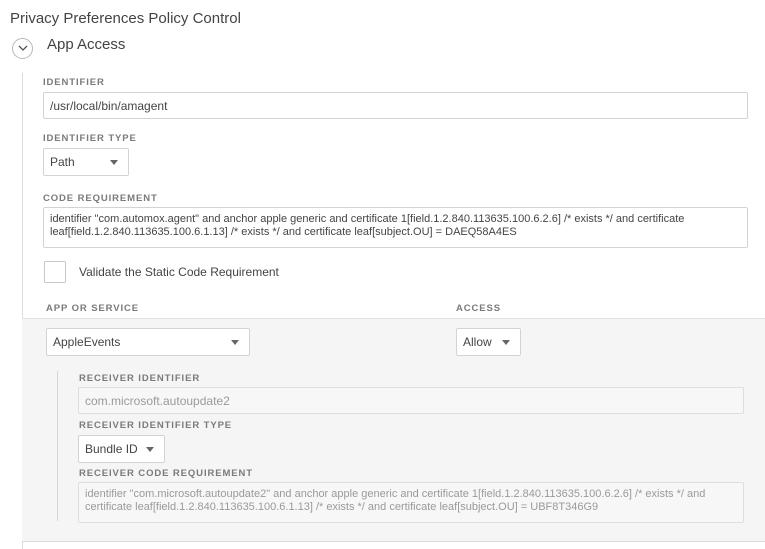 This screenshot has height=549, width=765. Describe the element at coordinates (86, 162) in the screenshot. I see `identifier-type-select: Path` at that location.